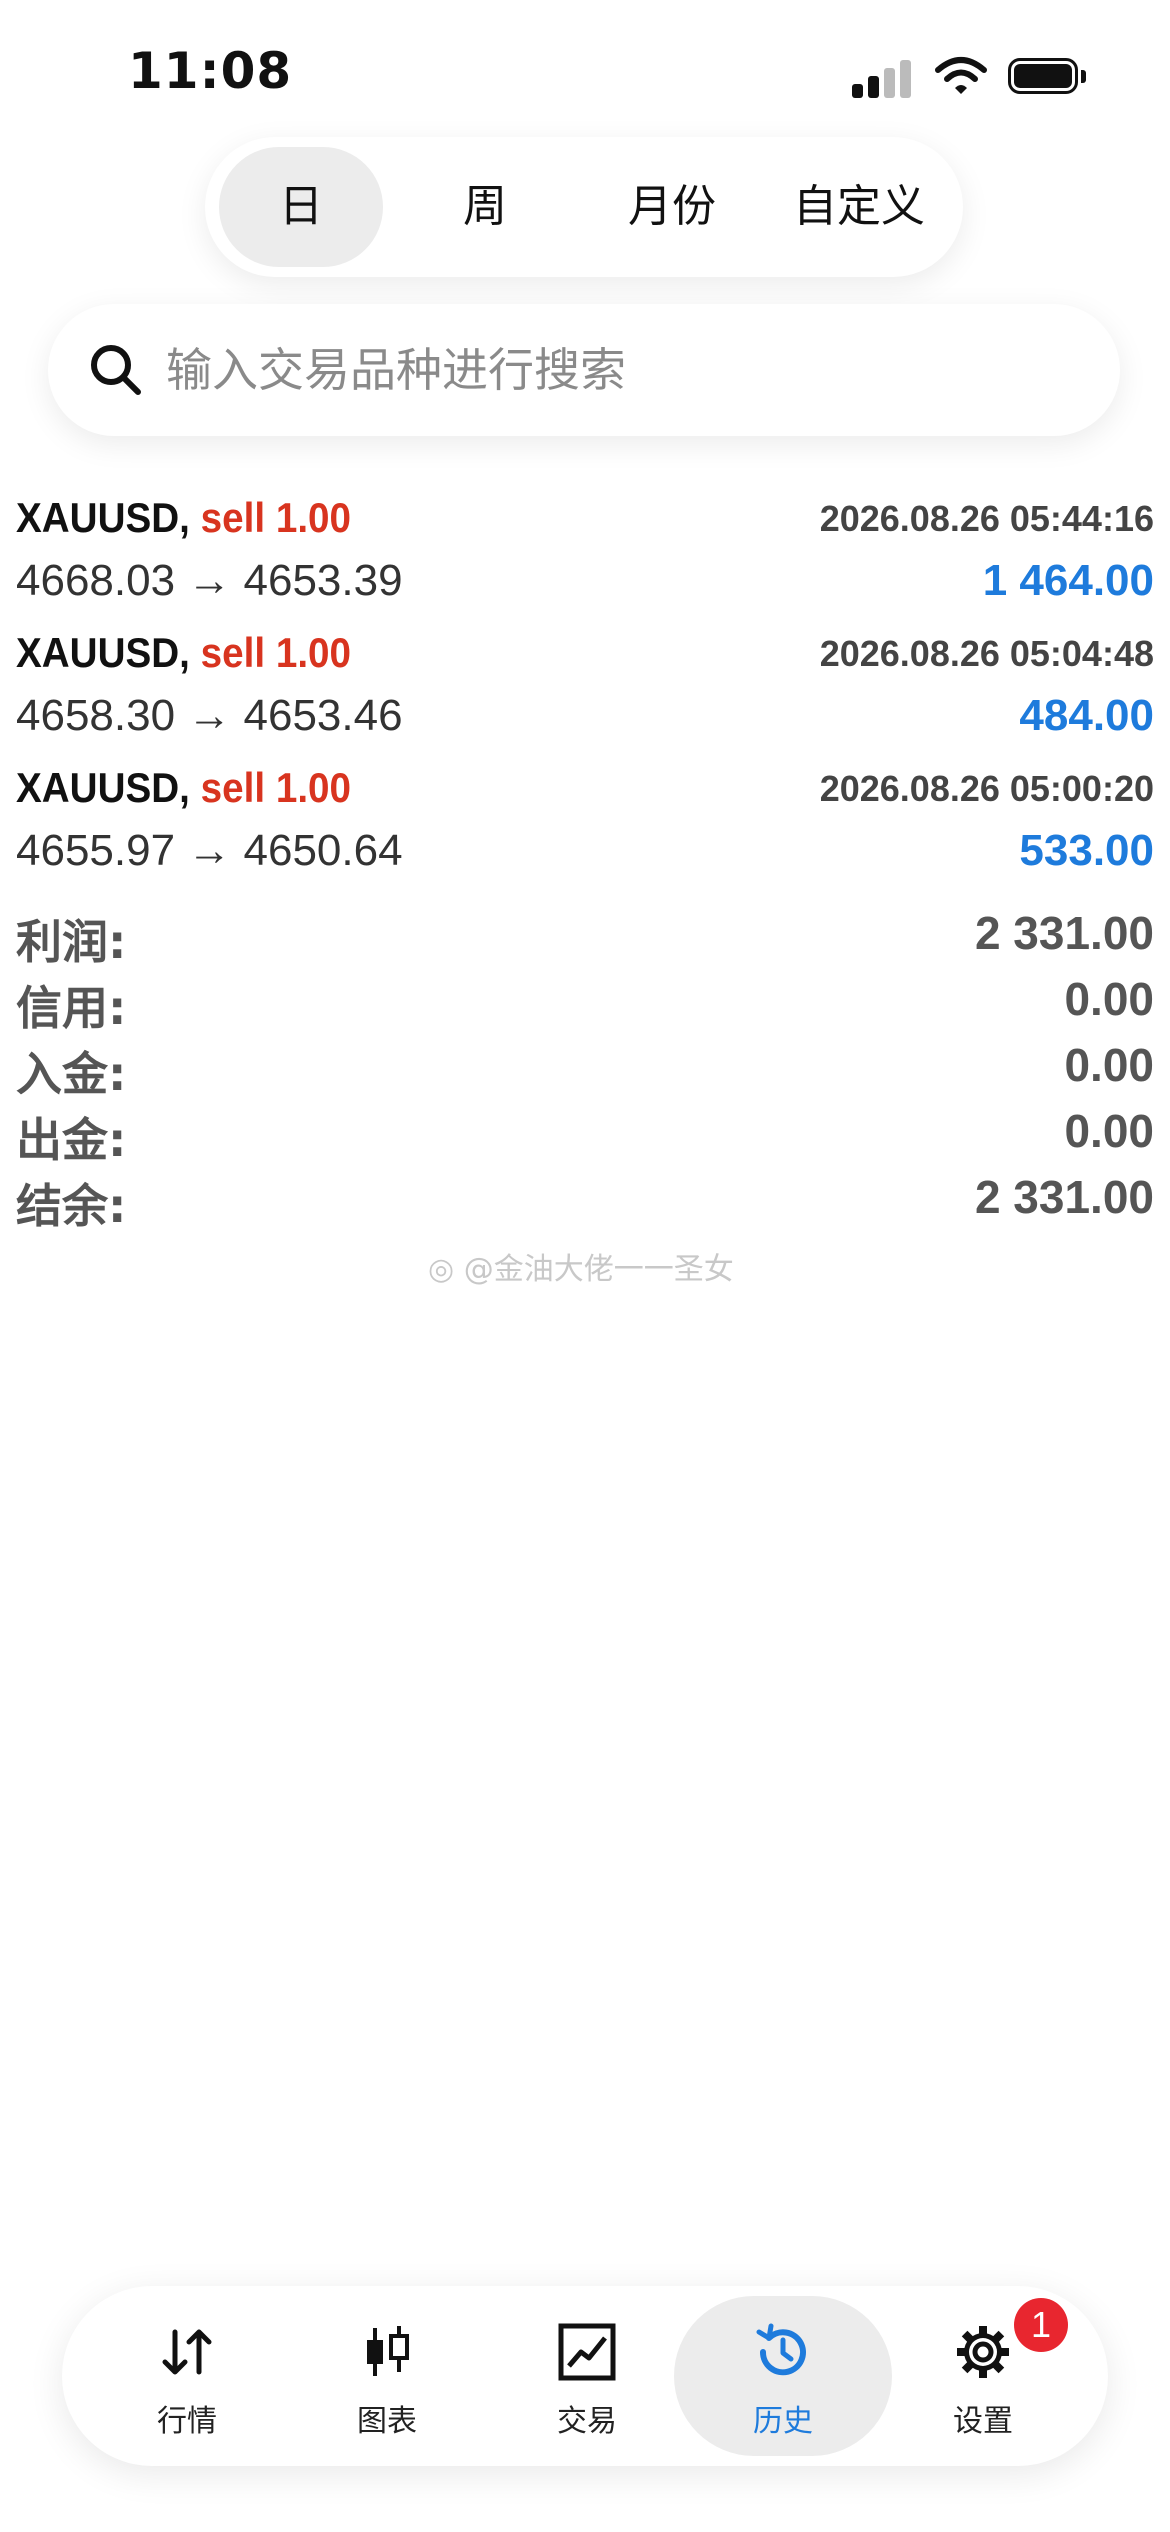 Image resolution: width=1170 pixels, height=2532 pixels. Describe the element at coordinates (441, 1269) in the screenshot. I see `weibo-icon: ◎` at that location.